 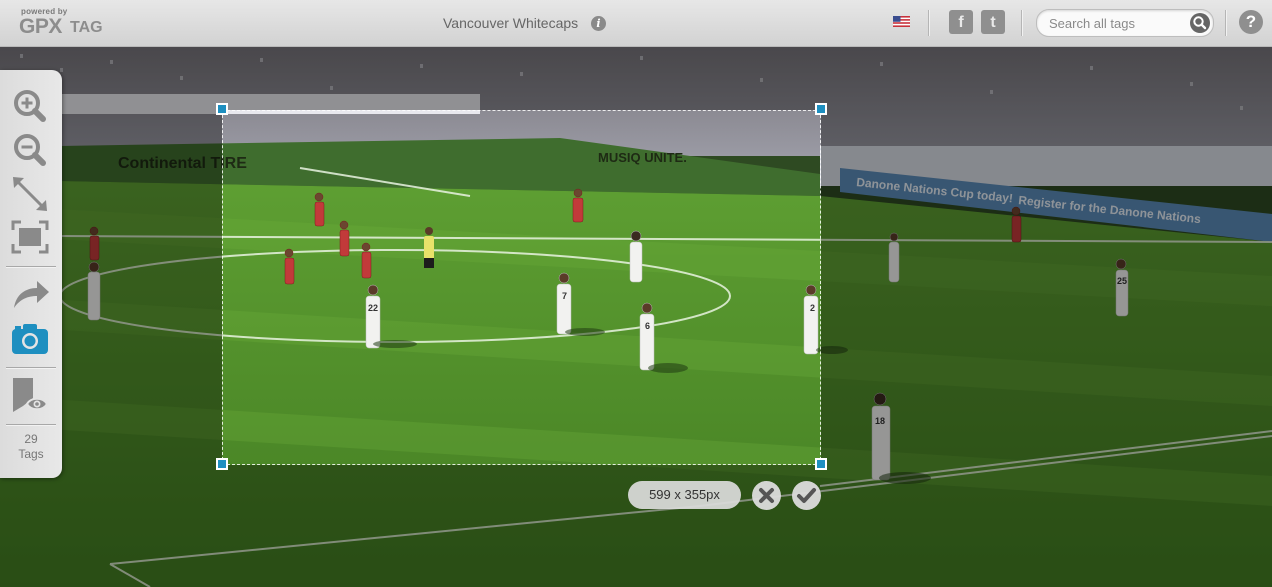 What do you see at coordinates (684, 495) in the screenshot?
I see `crop-size-label: 599 x 355px` at bounding box center [684, 495].